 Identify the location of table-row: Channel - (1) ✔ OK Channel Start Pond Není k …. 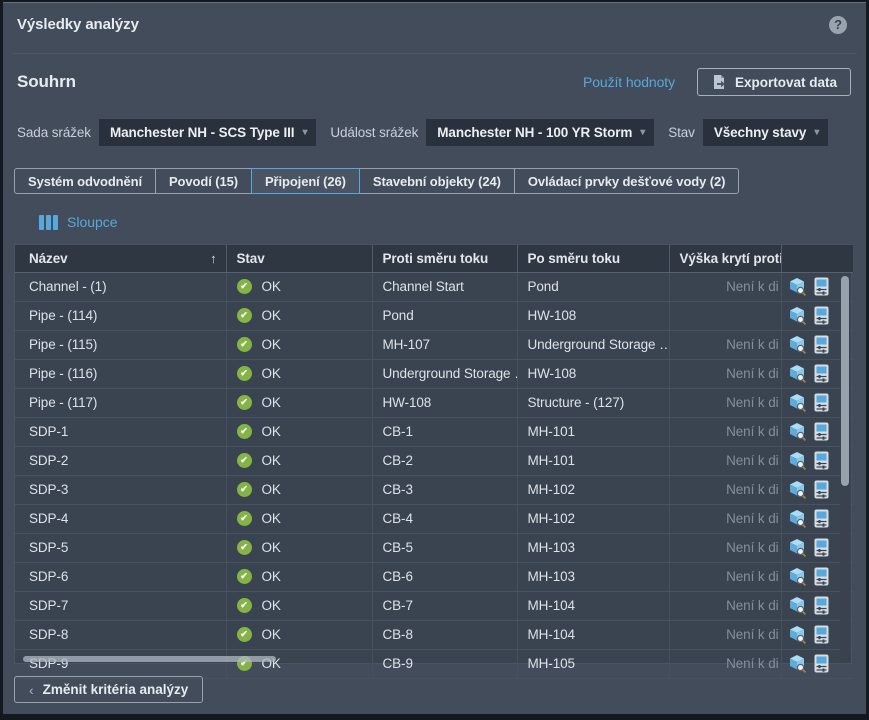
(434, 287).